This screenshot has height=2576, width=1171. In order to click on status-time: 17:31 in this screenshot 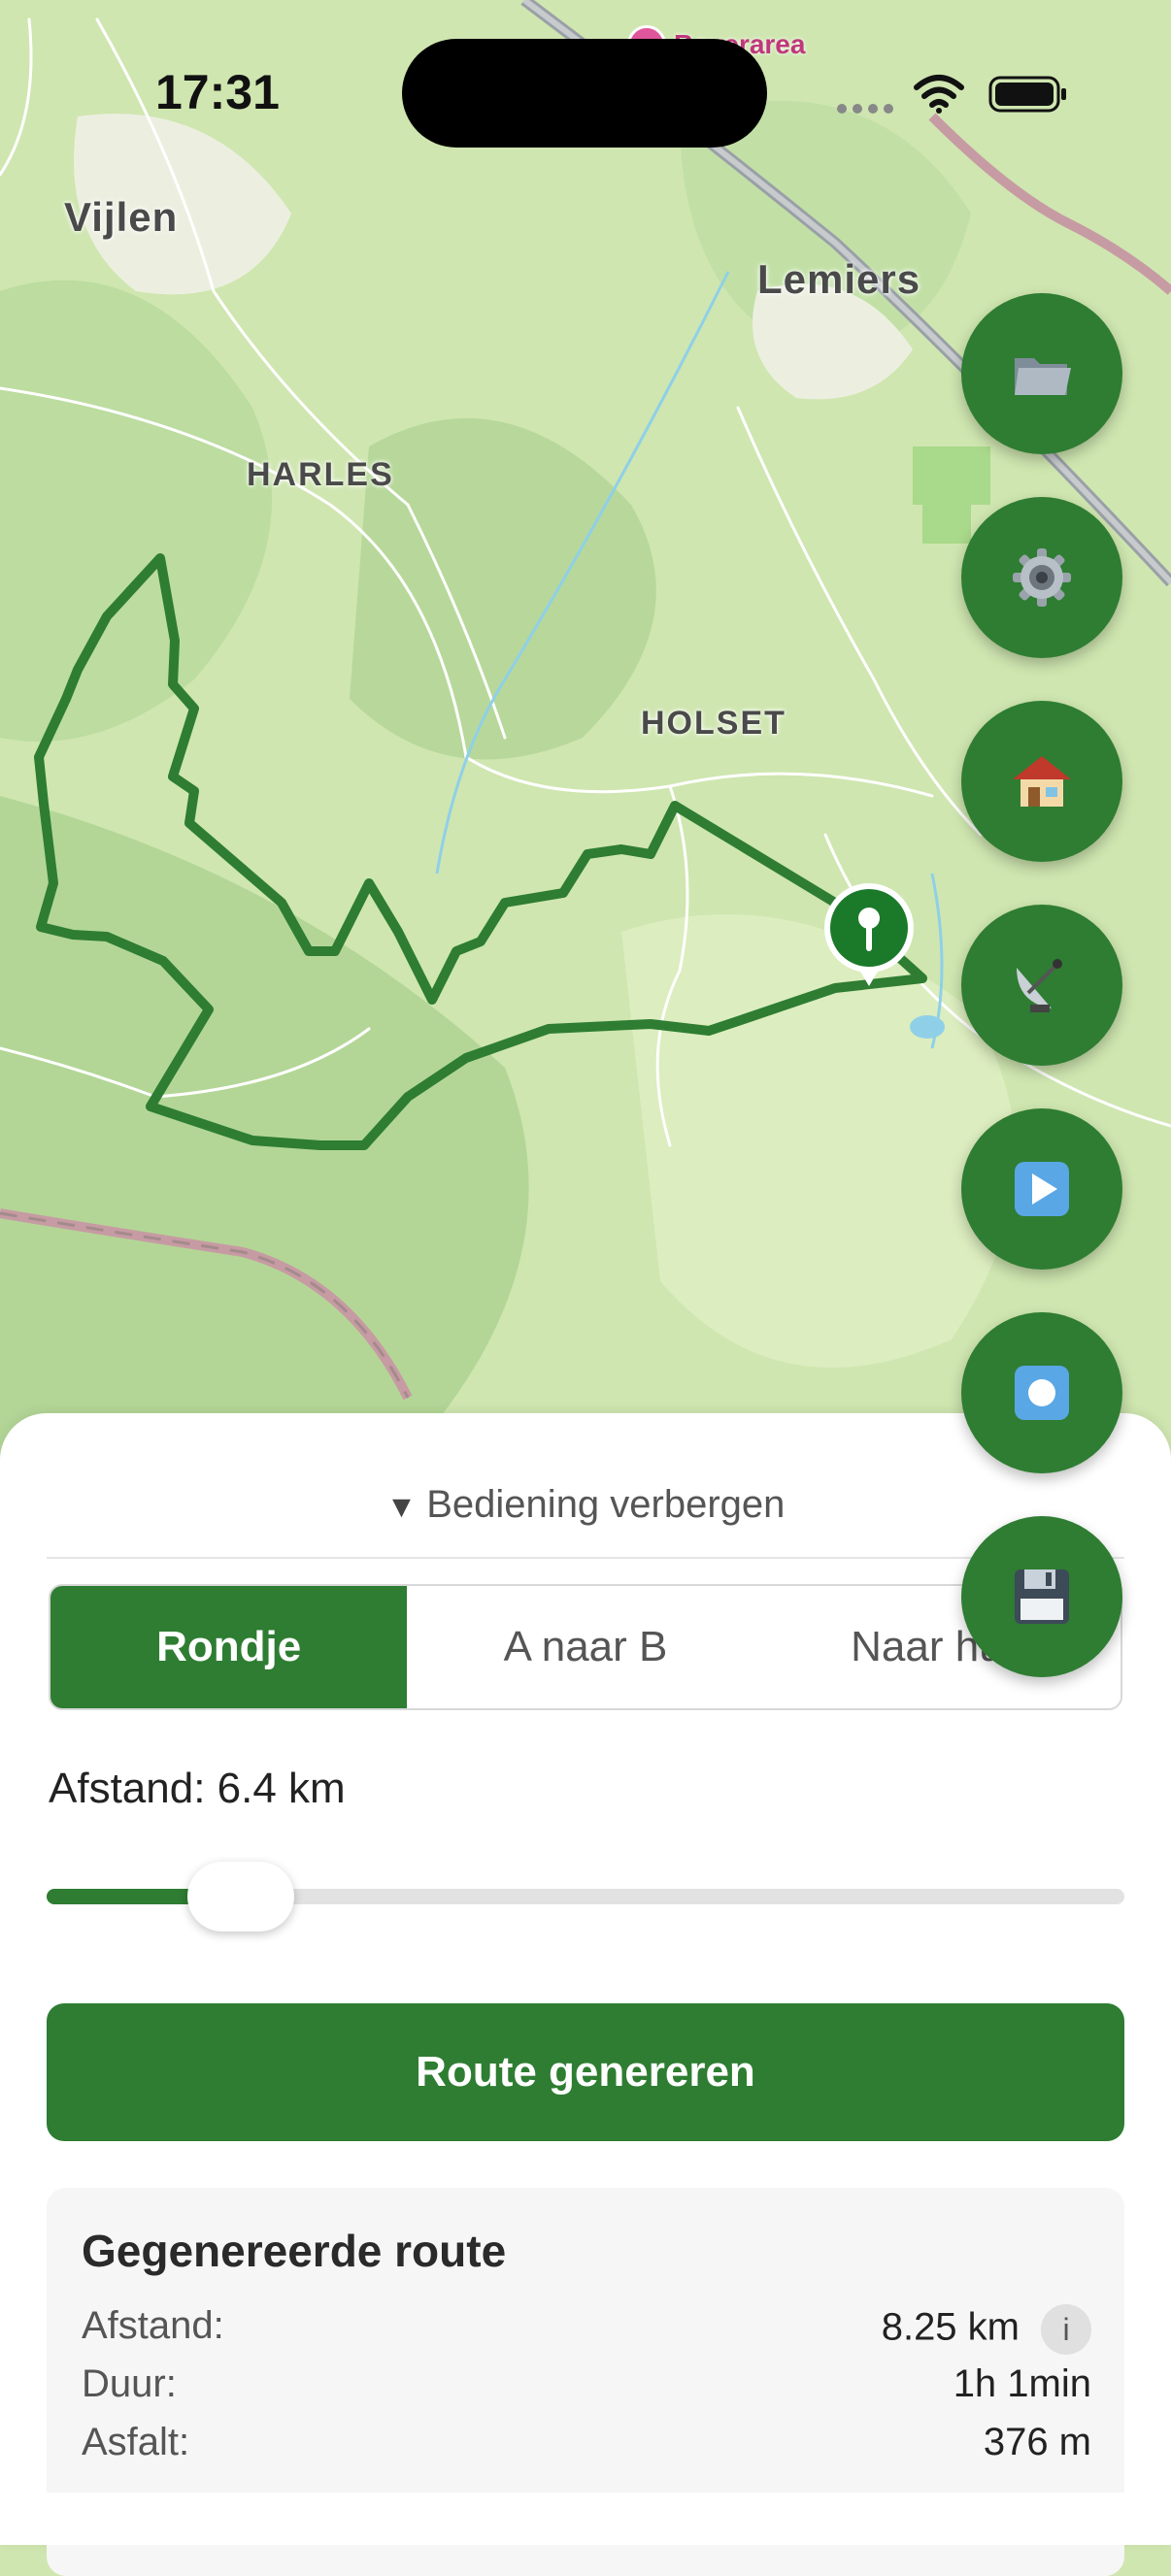, I will do `click(218, 92)`.